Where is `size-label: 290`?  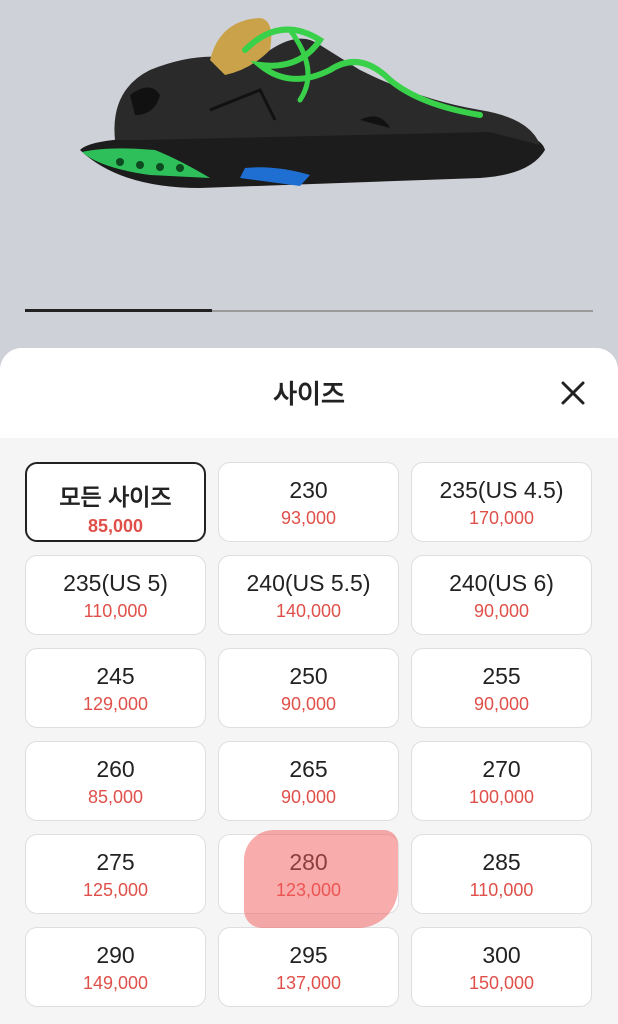 size-label: 290 is located at coordinates (115, 955).